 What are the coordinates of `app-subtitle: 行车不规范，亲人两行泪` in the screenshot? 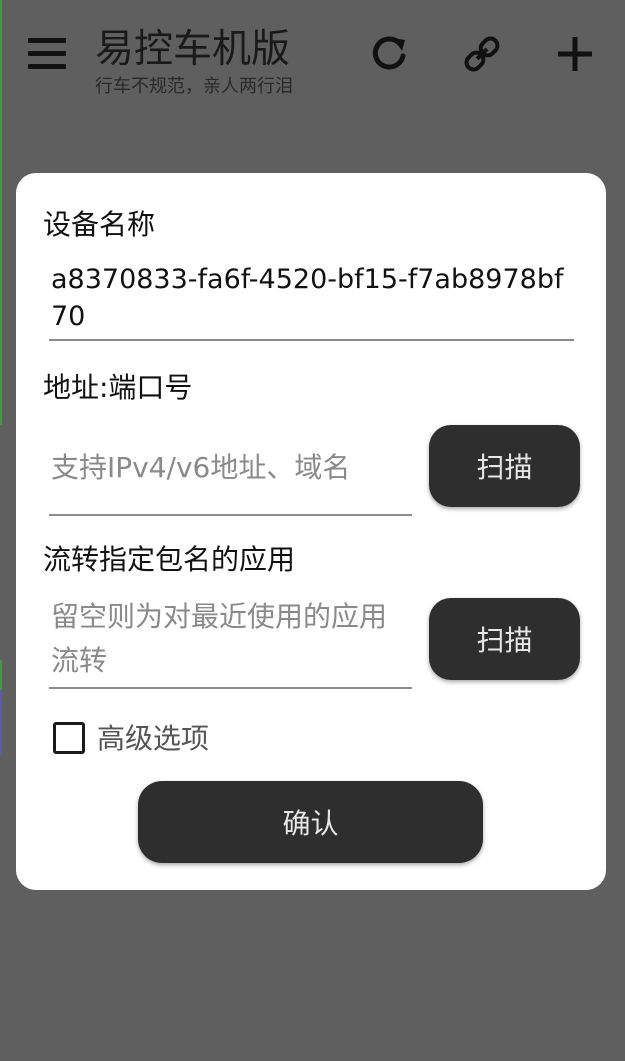 It's located at (194, 86).